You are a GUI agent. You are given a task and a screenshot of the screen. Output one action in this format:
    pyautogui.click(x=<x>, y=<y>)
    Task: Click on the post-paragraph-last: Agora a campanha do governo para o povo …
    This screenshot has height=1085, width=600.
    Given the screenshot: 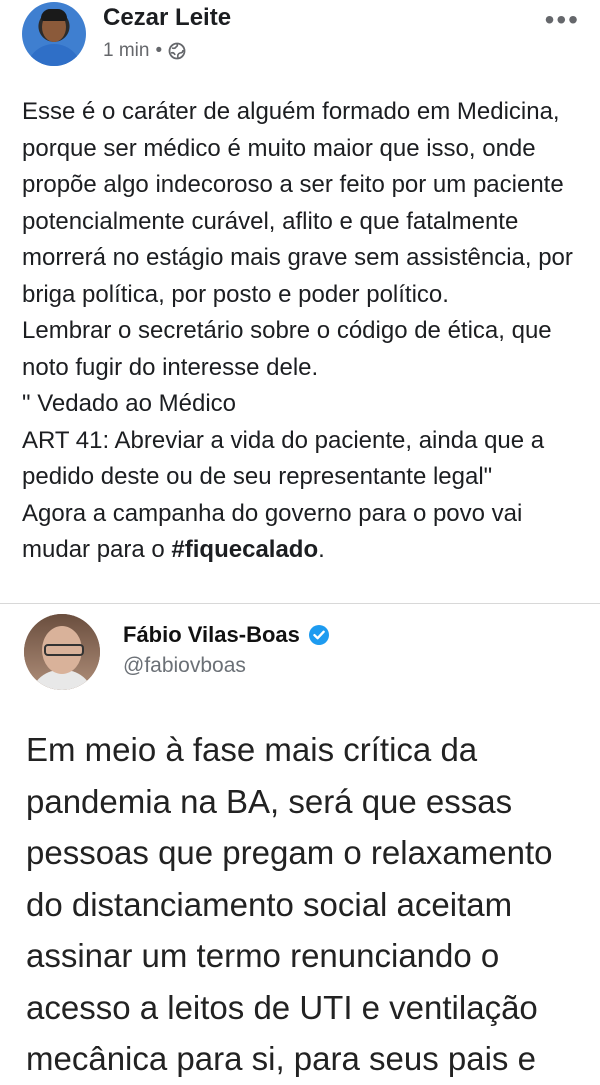 What is the action you would take?
    pyautogui.click(x=307, y=532)
    